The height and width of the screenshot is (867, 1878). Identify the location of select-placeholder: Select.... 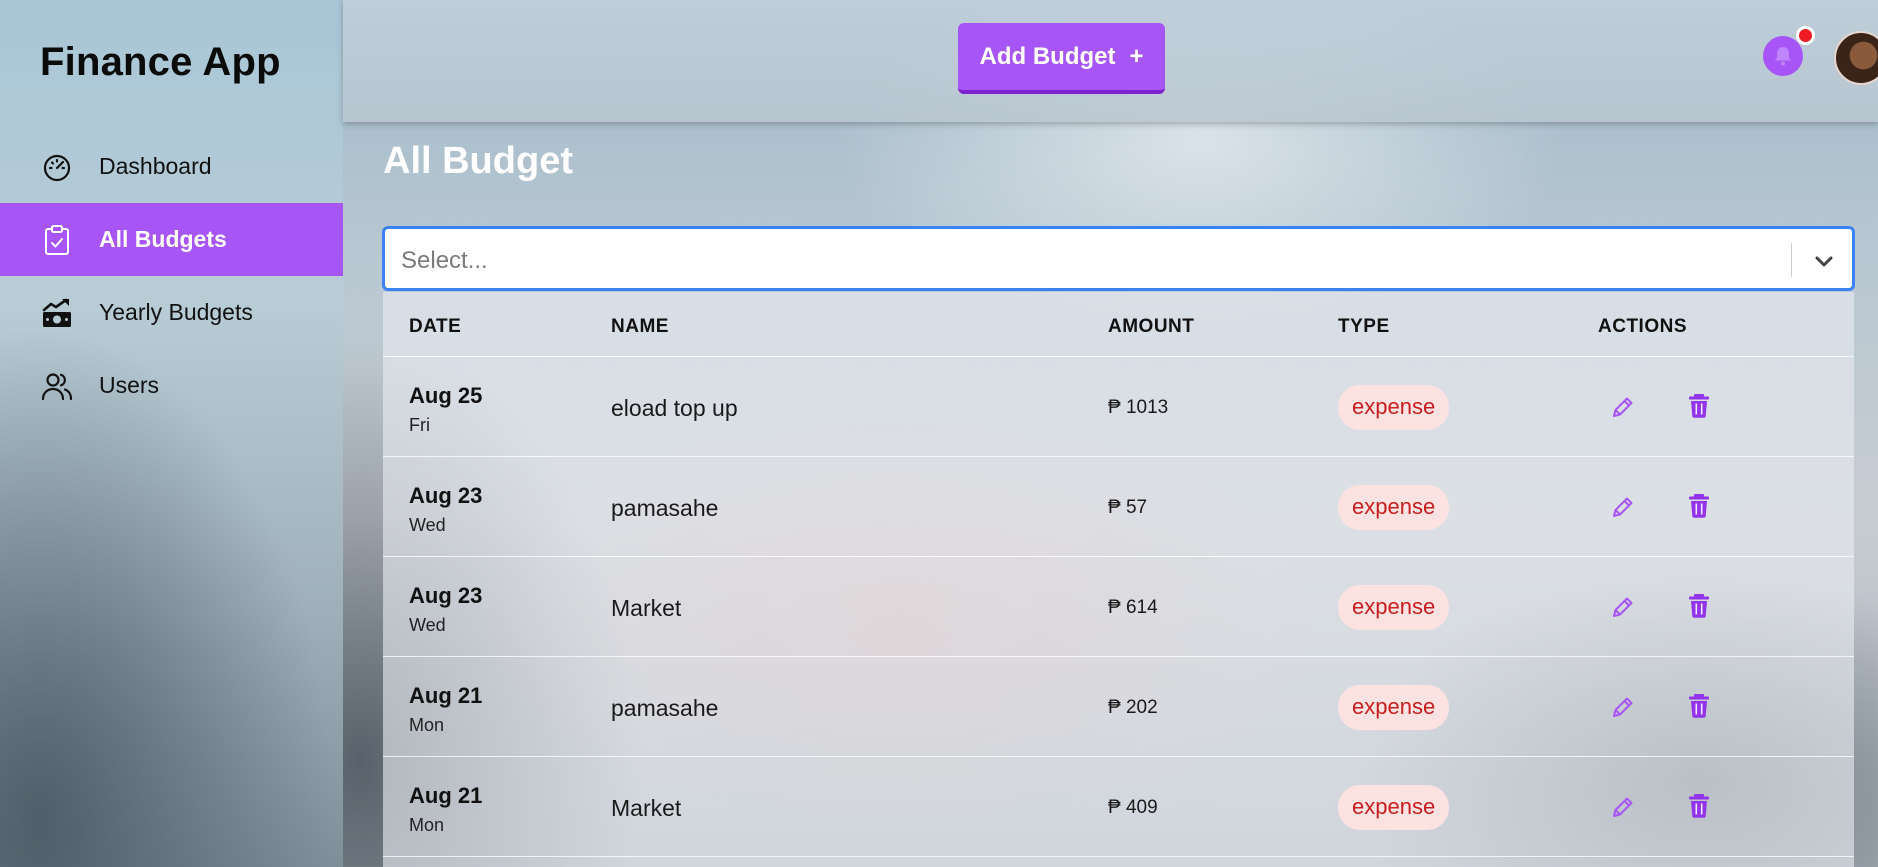
(444, 260).